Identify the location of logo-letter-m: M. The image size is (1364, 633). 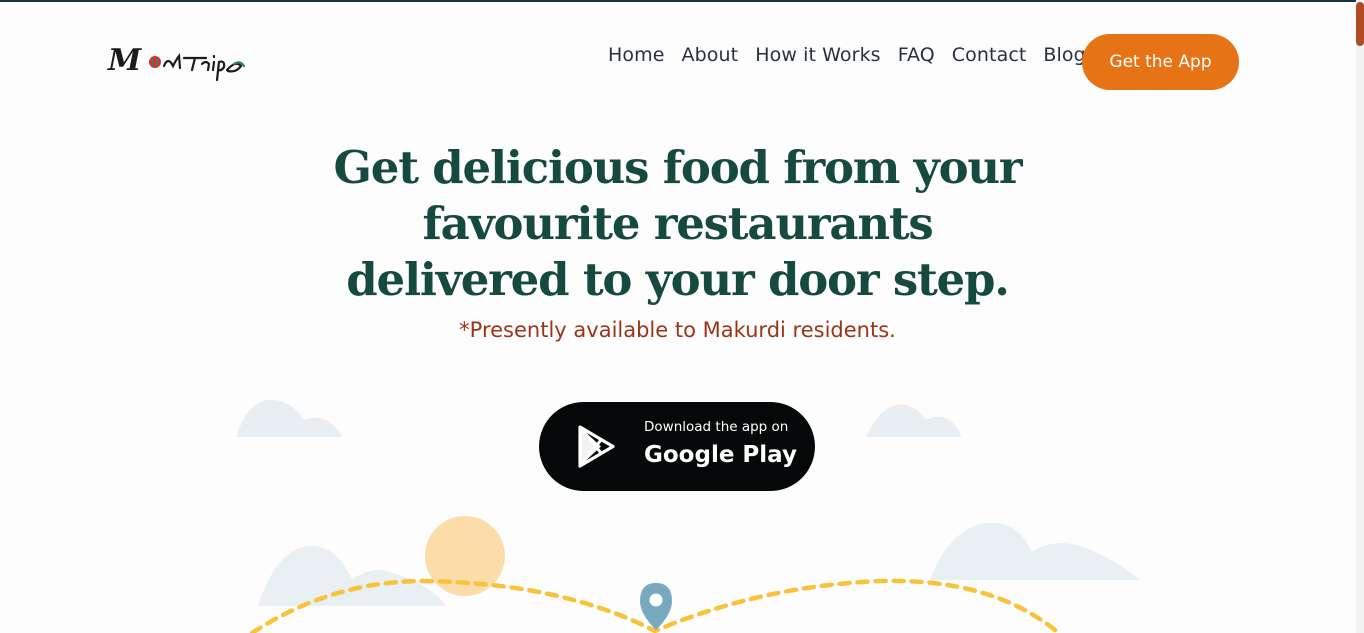
(124, 60).